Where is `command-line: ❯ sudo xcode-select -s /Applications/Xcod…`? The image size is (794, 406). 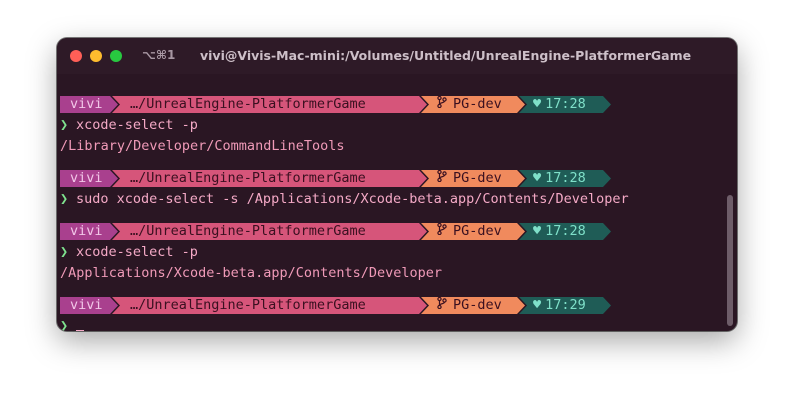
command-line: ❯ sudo xcode-select -s /Applications/Xcod… is located at coordinates (390, 199).